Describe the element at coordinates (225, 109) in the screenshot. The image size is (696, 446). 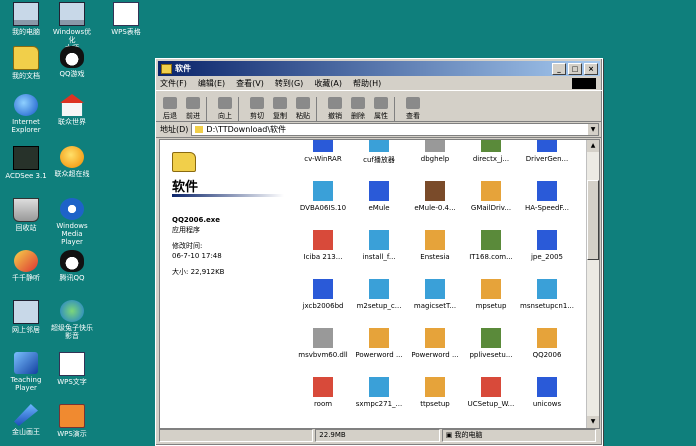
I see `up-button: 向上` at that location.